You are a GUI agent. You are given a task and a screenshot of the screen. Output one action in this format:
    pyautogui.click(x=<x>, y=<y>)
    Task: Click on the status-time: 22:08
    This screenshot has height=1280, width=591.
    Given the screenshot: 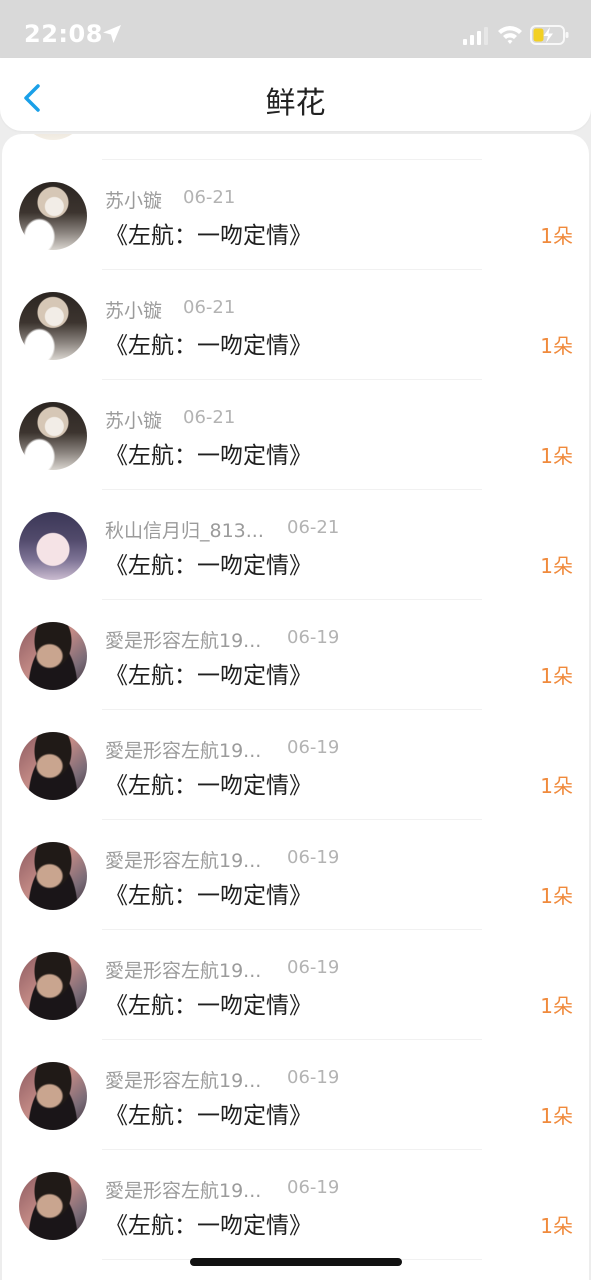 What is the action you would take?
    pyautogui.click(x=63, y=34)
    